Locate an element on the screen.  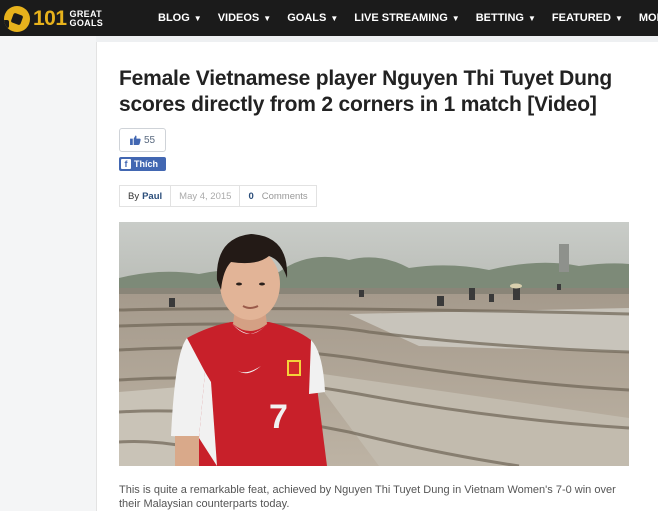
nav-goals: GOALS ▼ is located at coordinates (312, 18).